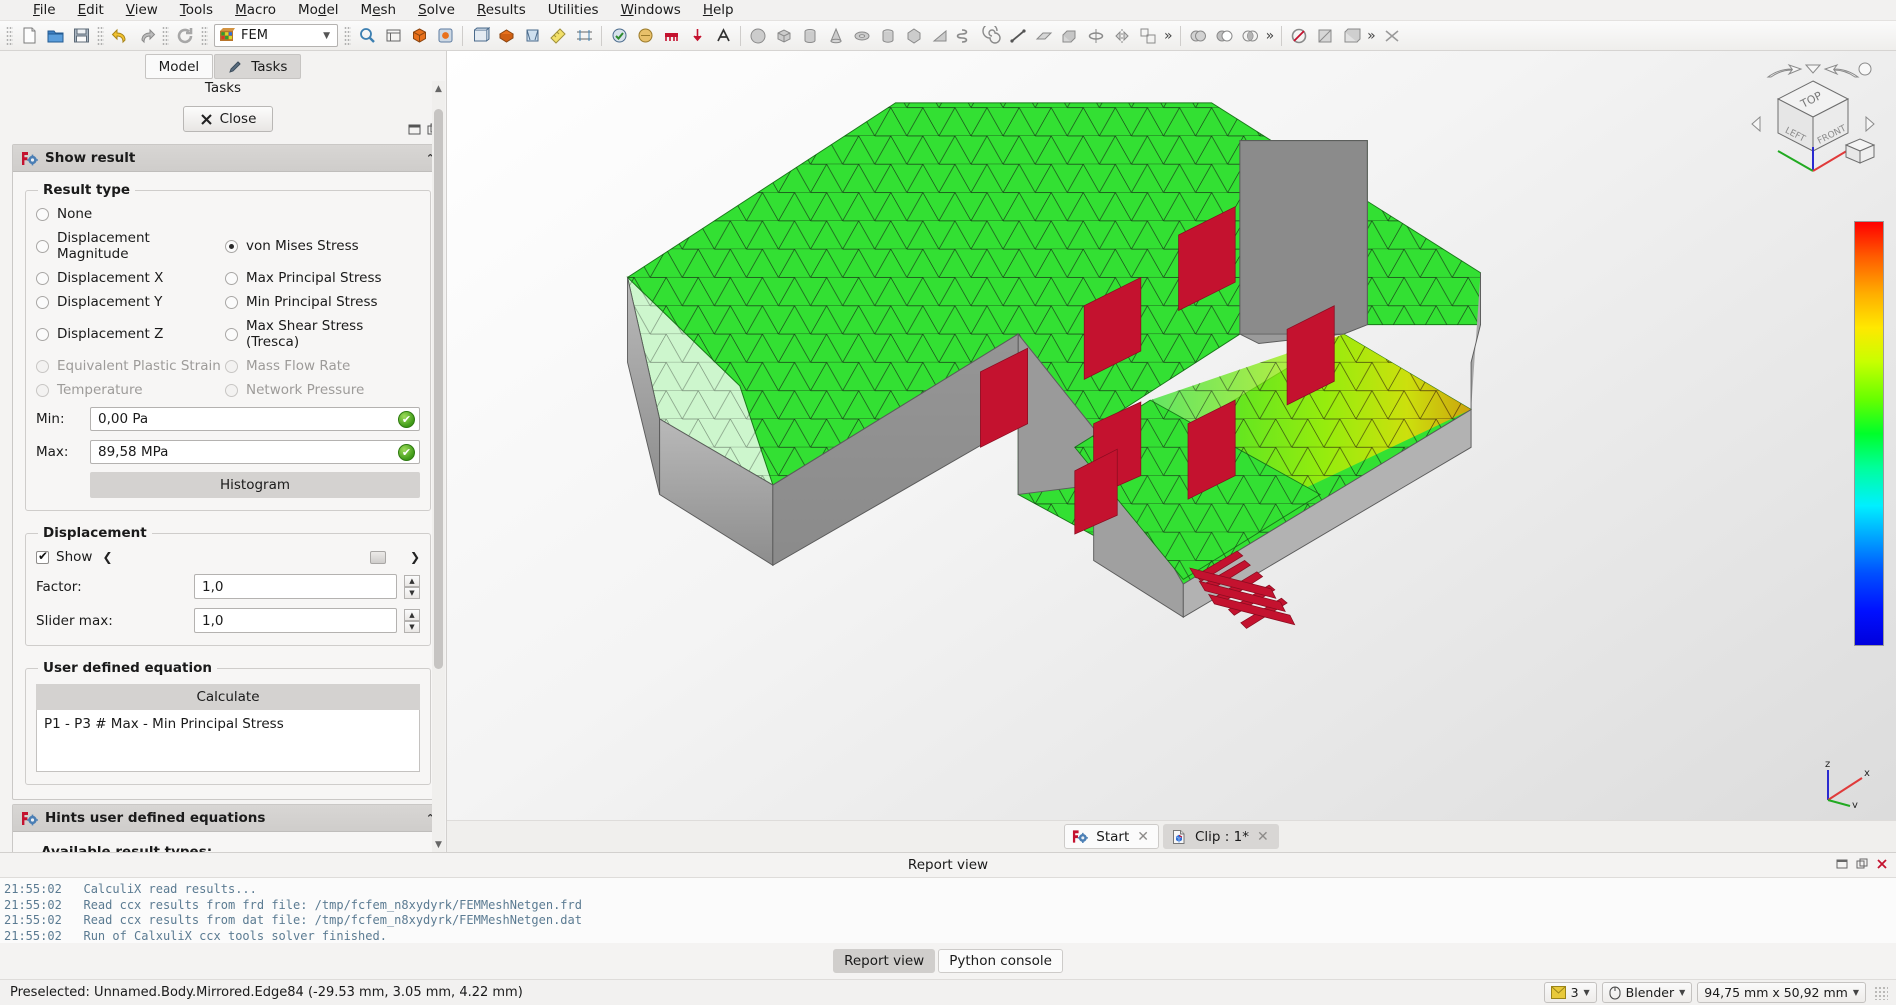  I want to click on navcube-small-box, so click(1860, 151).